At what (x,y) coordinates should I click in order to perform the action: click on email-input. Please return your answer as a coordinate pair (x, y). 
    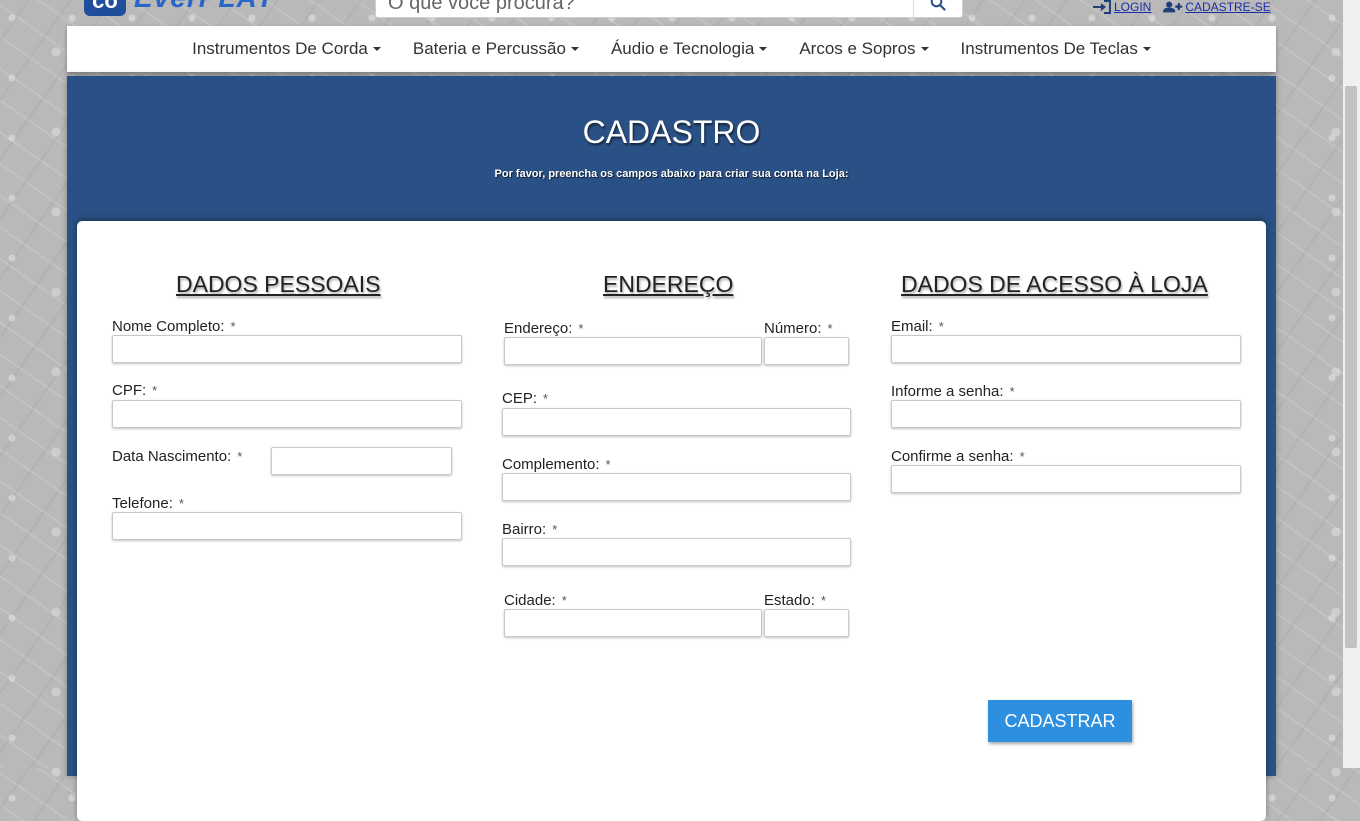
    Looking at the image, I should click on (1066, 349).